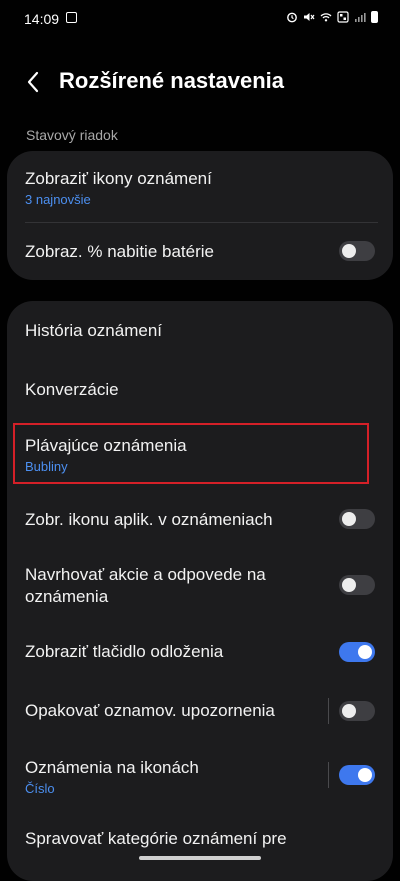  What do you see at coordinates (46, 466) in the screenshot?
I see `floating-notifications-value: Bubliny` at bounding box center [46, 466].